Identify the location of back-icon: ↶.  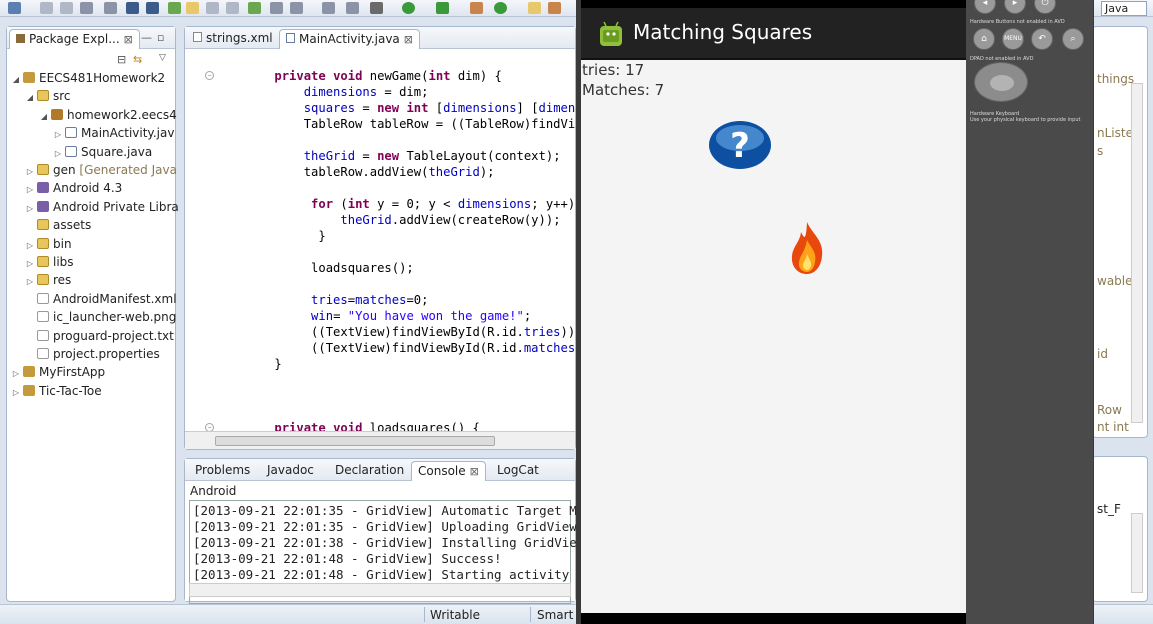
(1042, 39).